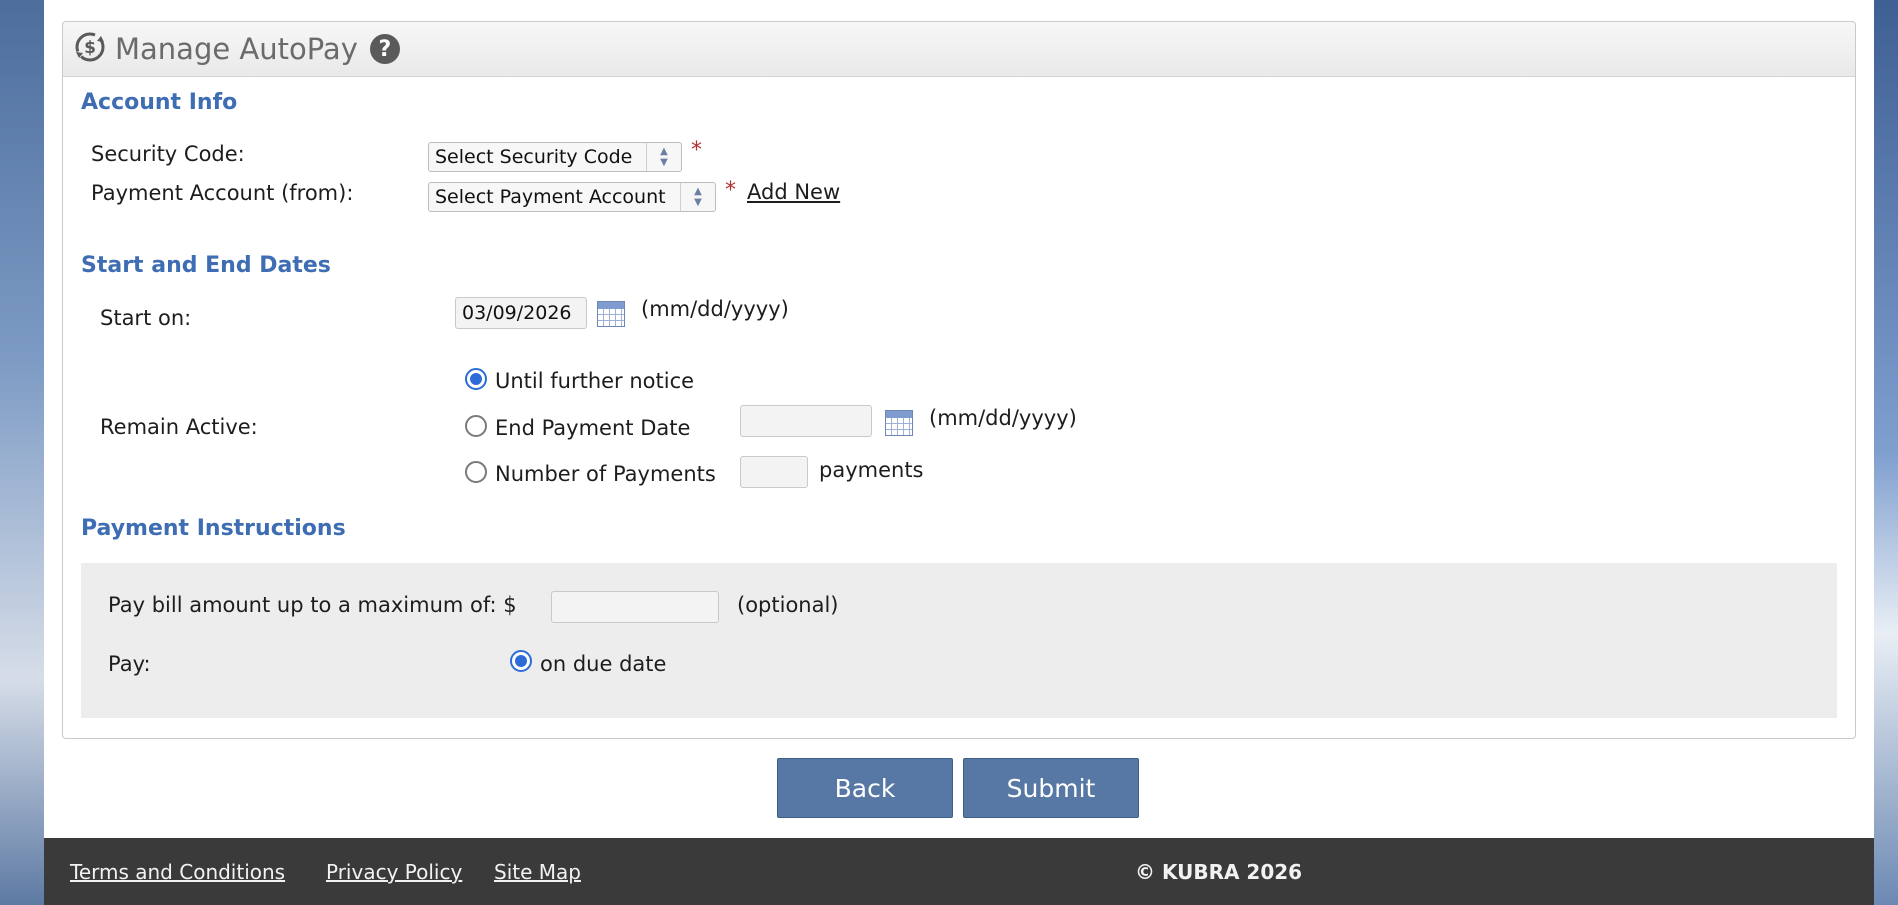 The image size is (1898, 905). What do you see at coordinates (871, 470) in the screenshot?
I see `payments-suffix: payments` at bounding box center [871, 470].